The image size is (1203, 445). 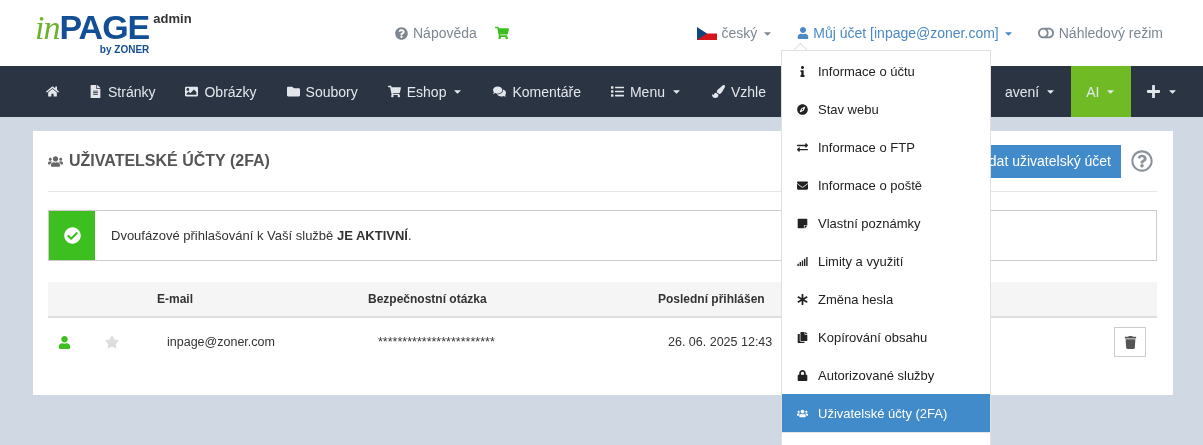 What do you see at coordinates (221, 91) in the screenshot?
I see `nav-link: Obrázky` at bounding box center [221, 91].